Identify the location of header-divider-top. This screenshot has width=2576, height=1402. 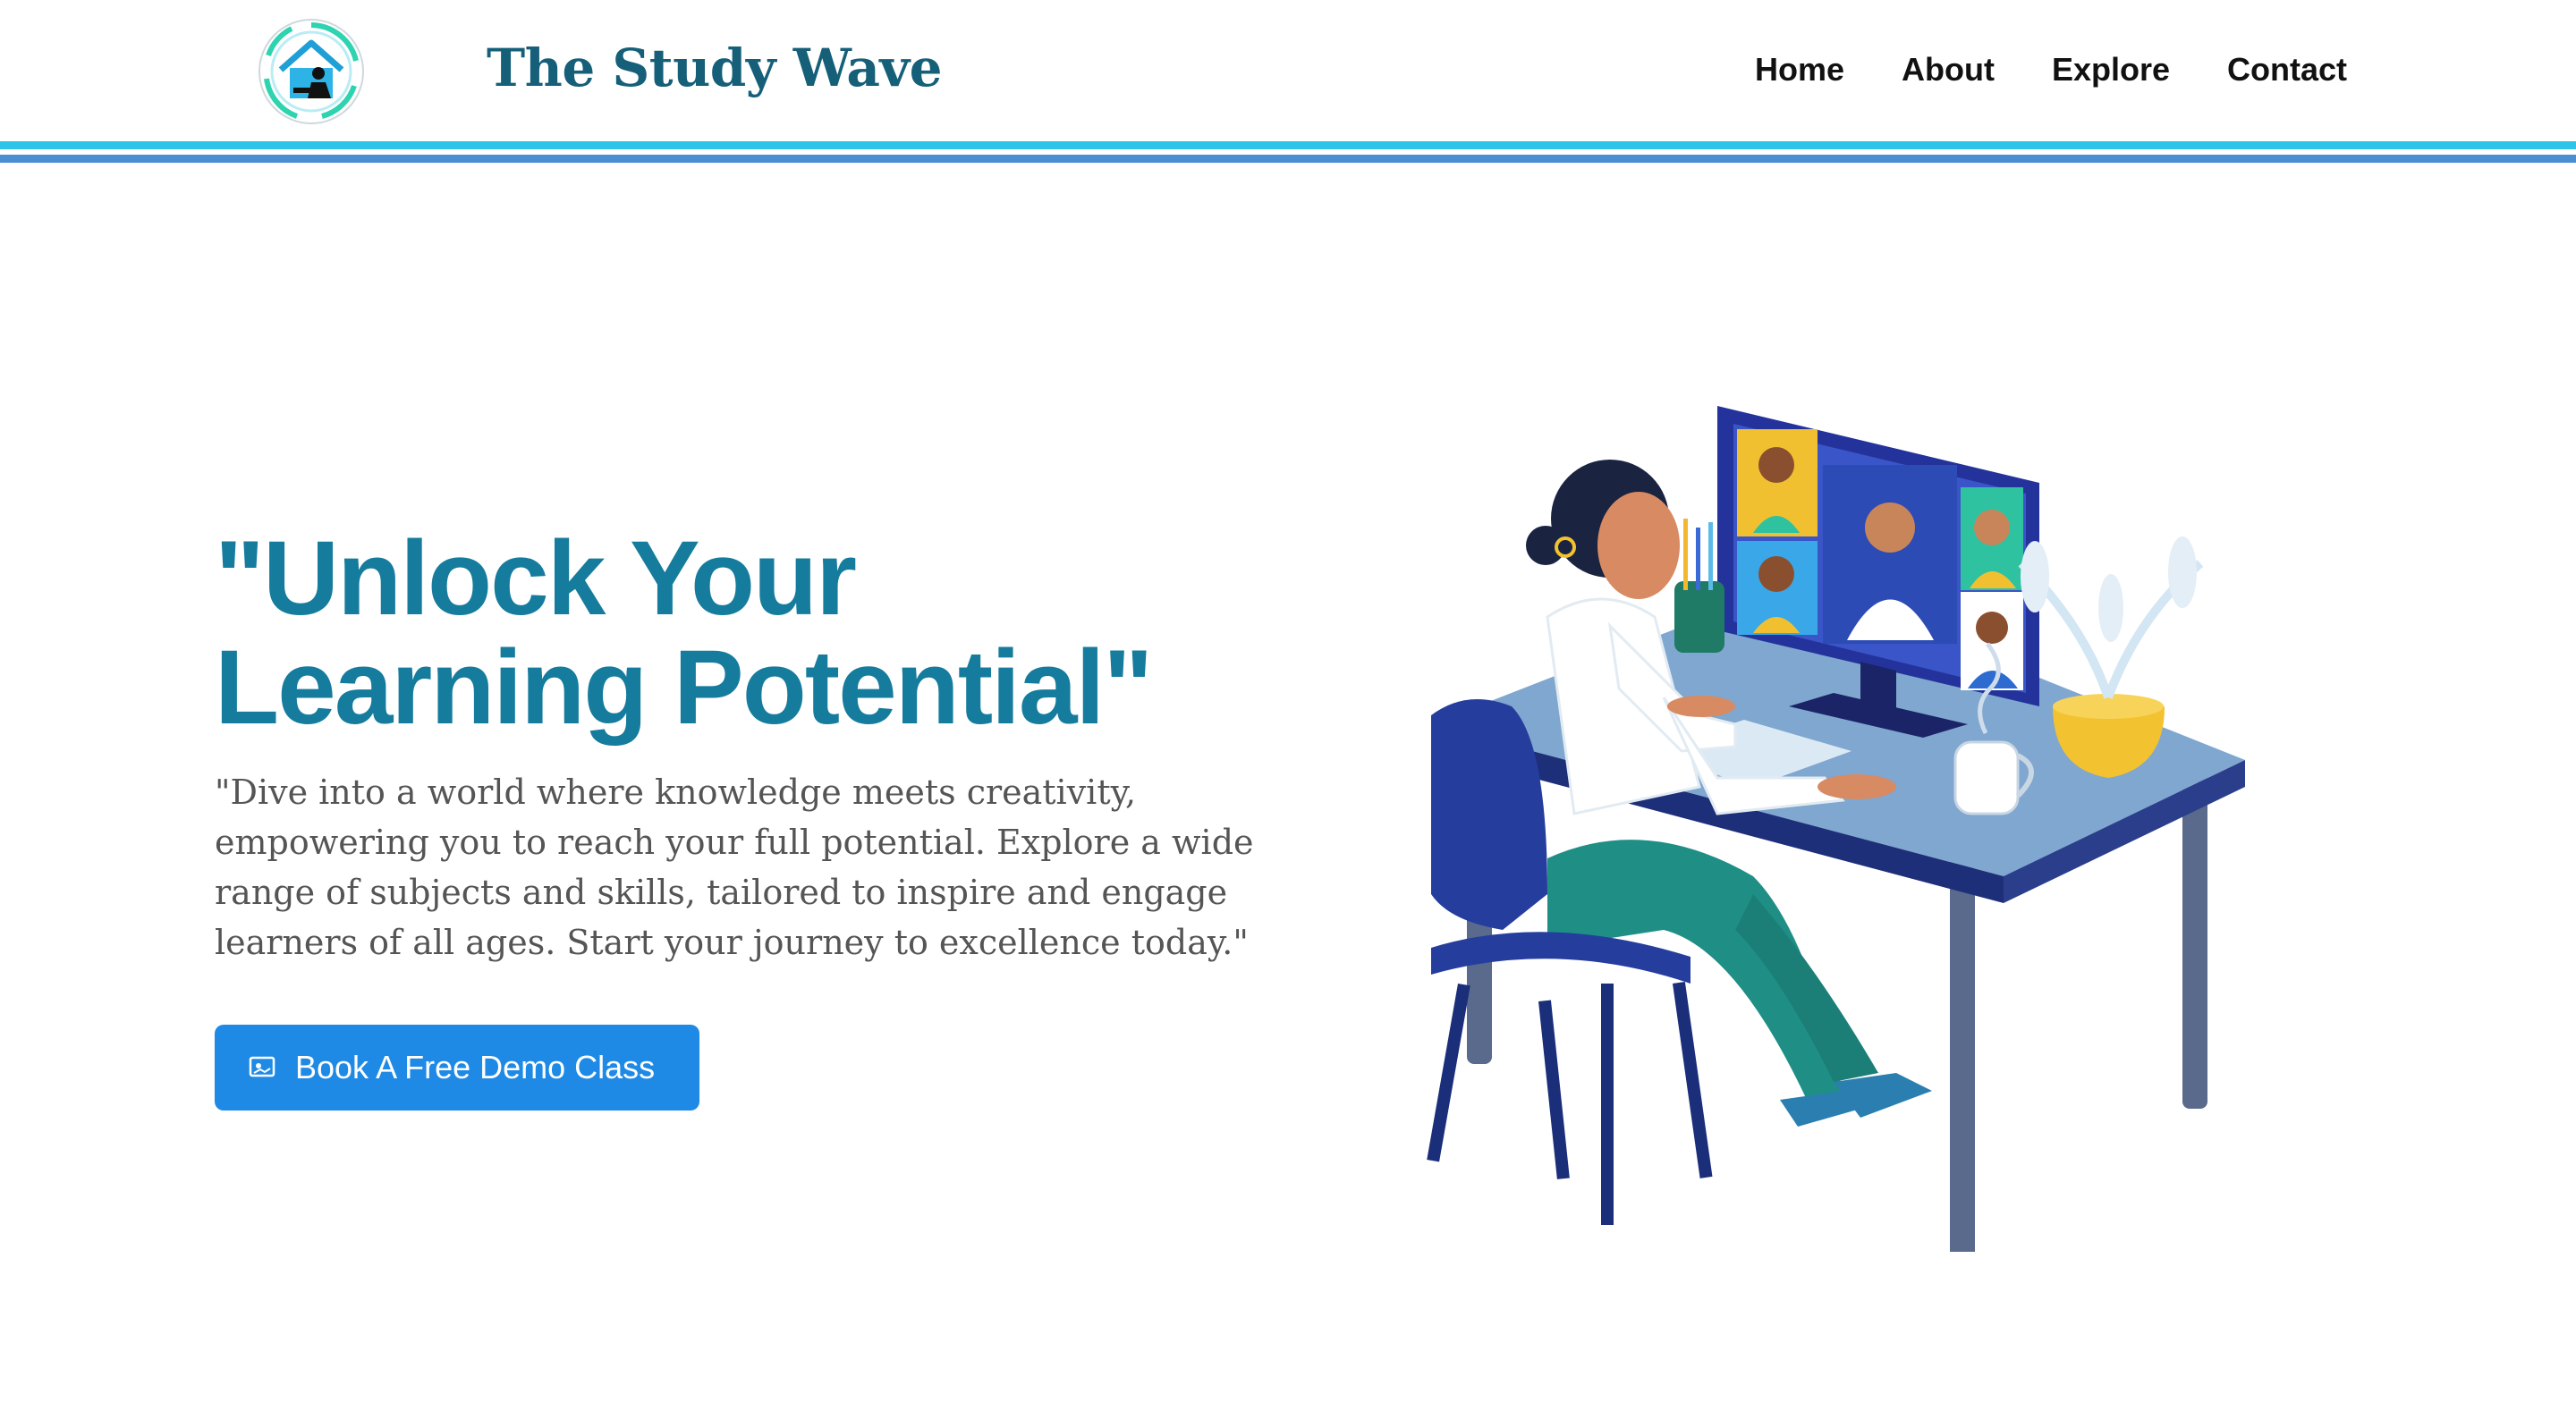
(1288, 145).